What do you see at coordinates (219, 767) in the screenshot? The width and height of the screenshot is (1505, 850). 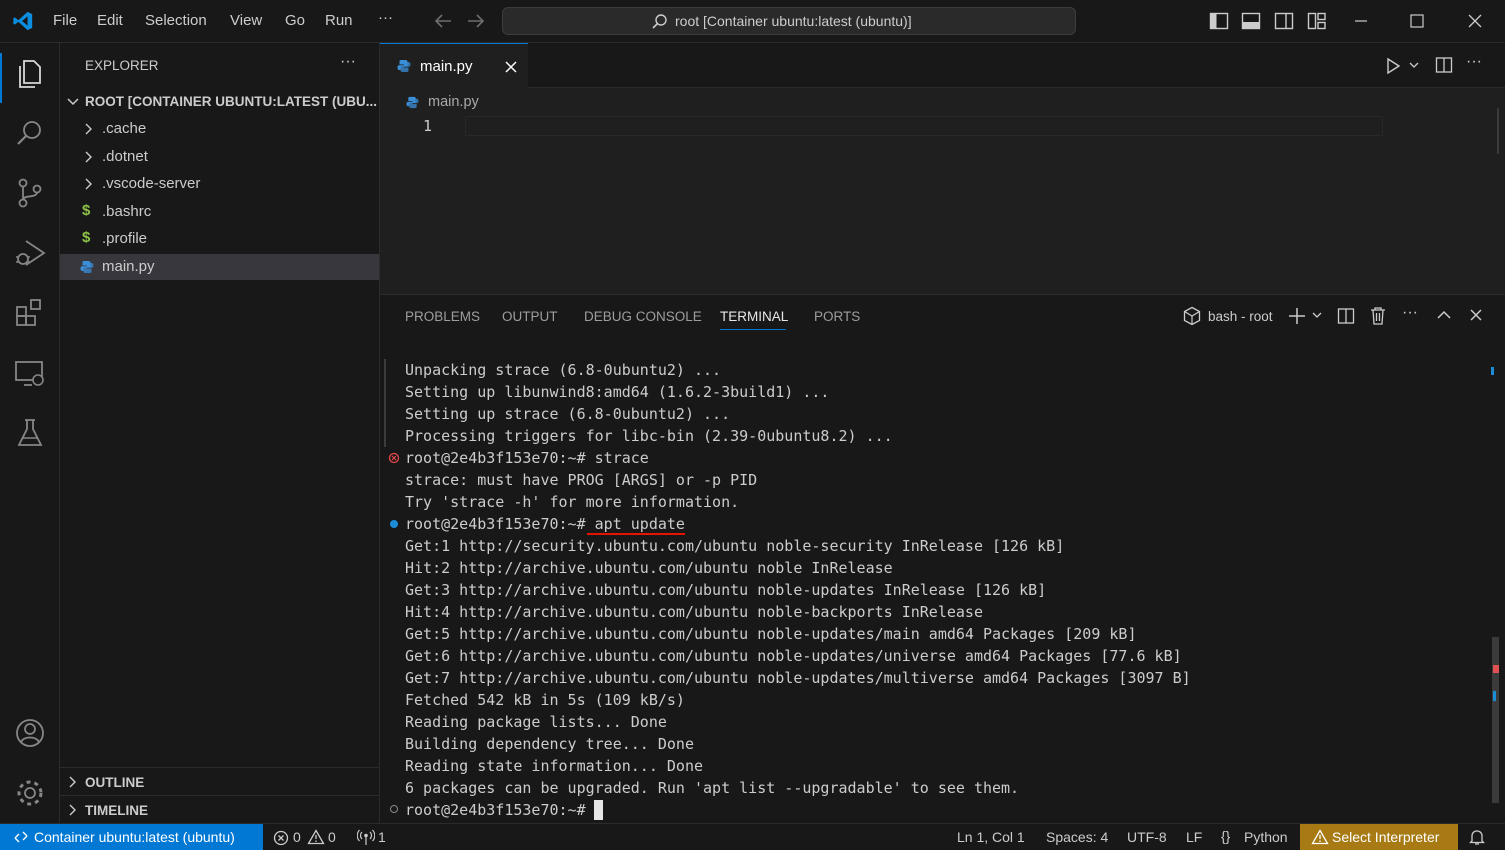 I see `divider` at bounding box center [219, 767].